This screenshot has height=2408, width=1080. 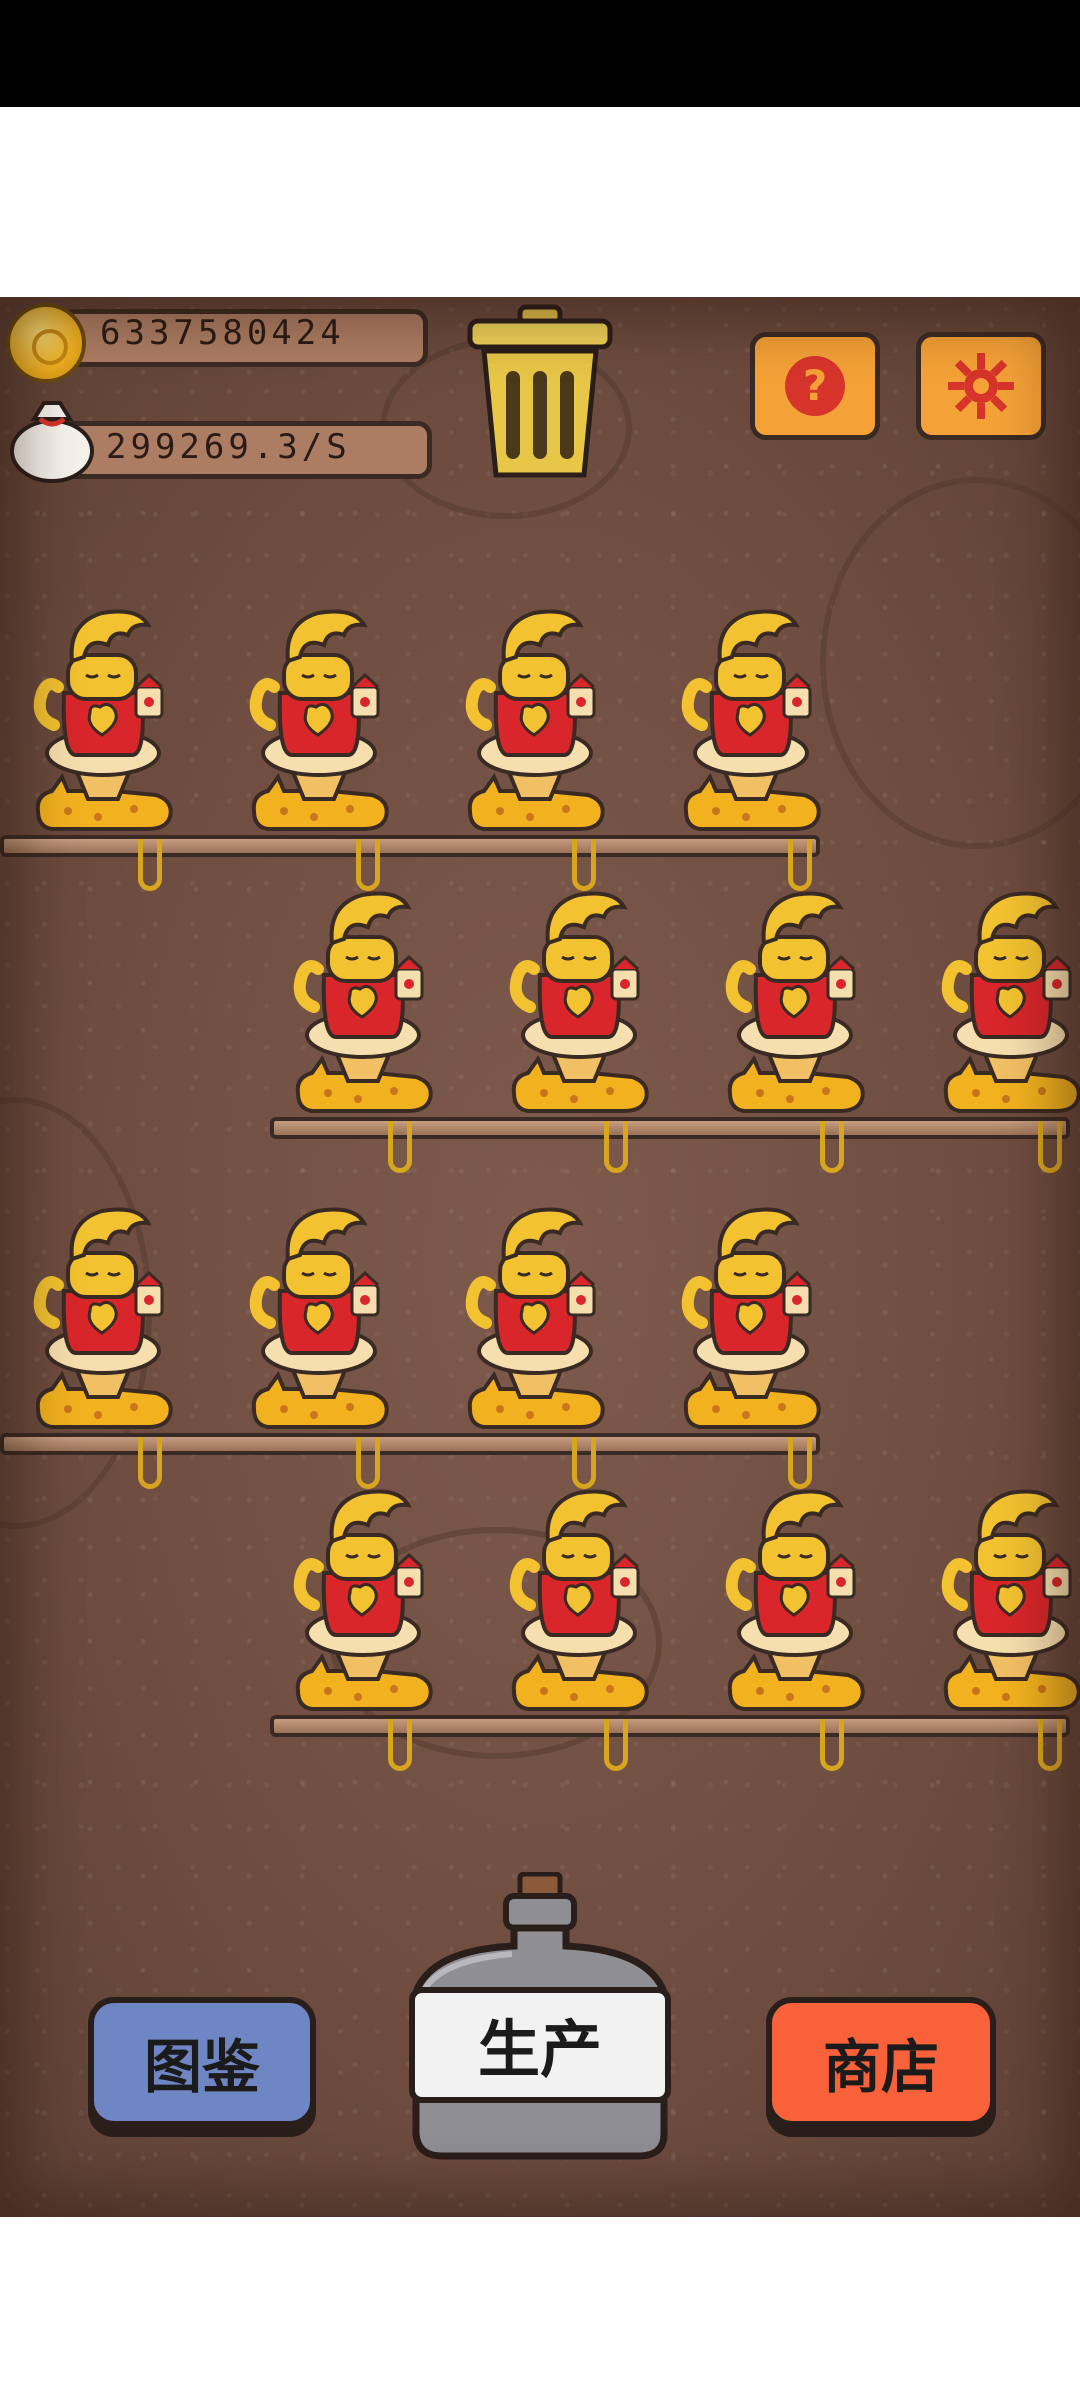 I want to click on question-mark-icon: ?, so click(x=815, y=386).